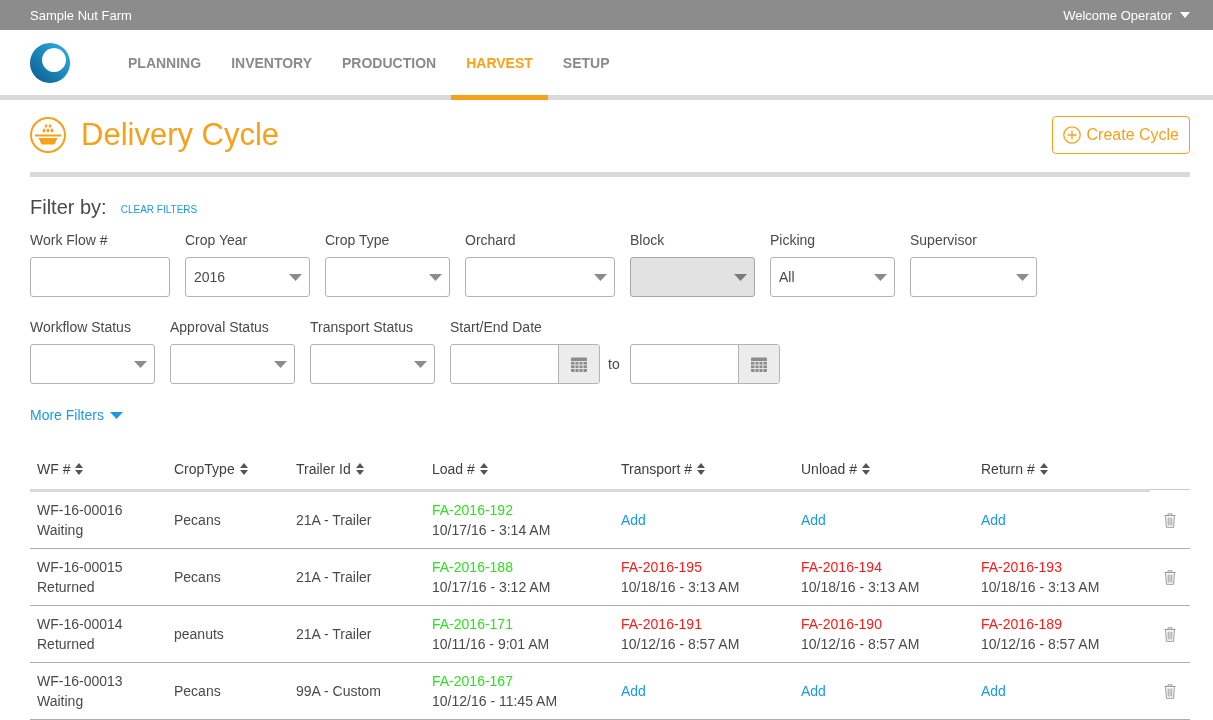 This screenshot has width=1213, height=720. Describe the element at coordinates (1021, 567) in the screenshot. I see `record-number: FA-2016-193` at that location.